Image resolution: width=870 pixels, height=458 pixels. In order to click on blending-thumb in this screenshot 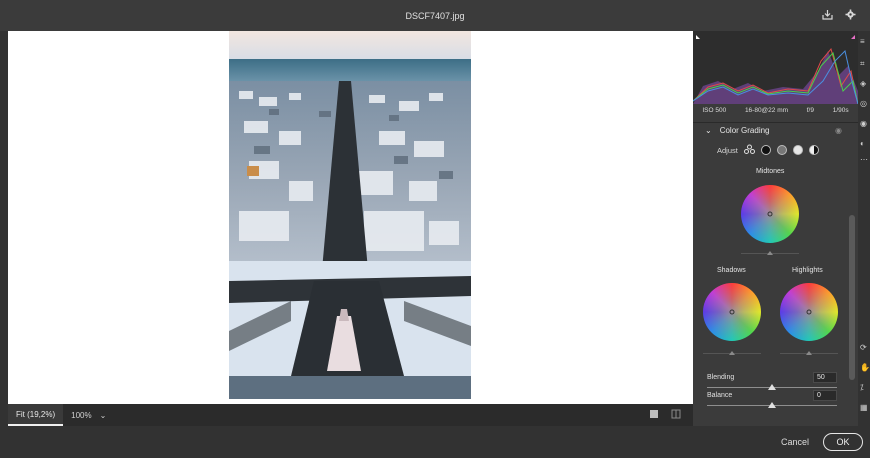, I will do `click(772, 387)`.